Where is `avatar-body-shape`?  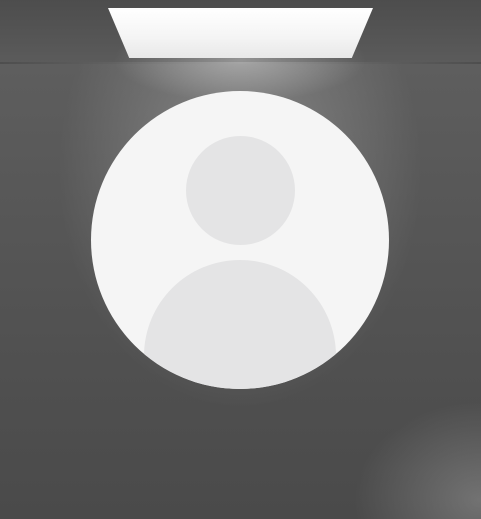
avatar-body-shape is located at coordinates (240, 324).